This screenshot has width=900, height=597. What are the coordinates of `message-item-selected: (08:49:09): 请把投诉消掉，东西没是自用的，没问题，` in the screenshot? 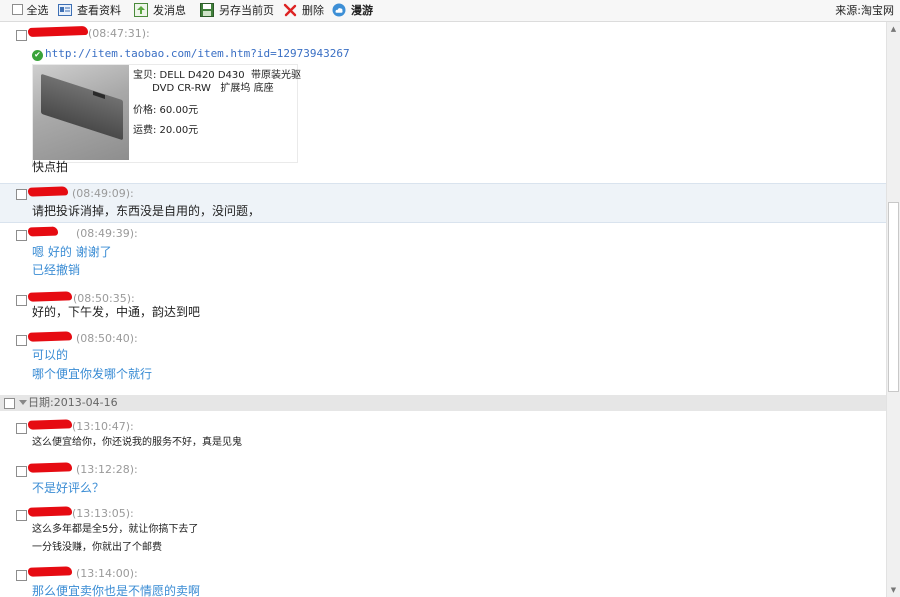 It's located at (443, 203).